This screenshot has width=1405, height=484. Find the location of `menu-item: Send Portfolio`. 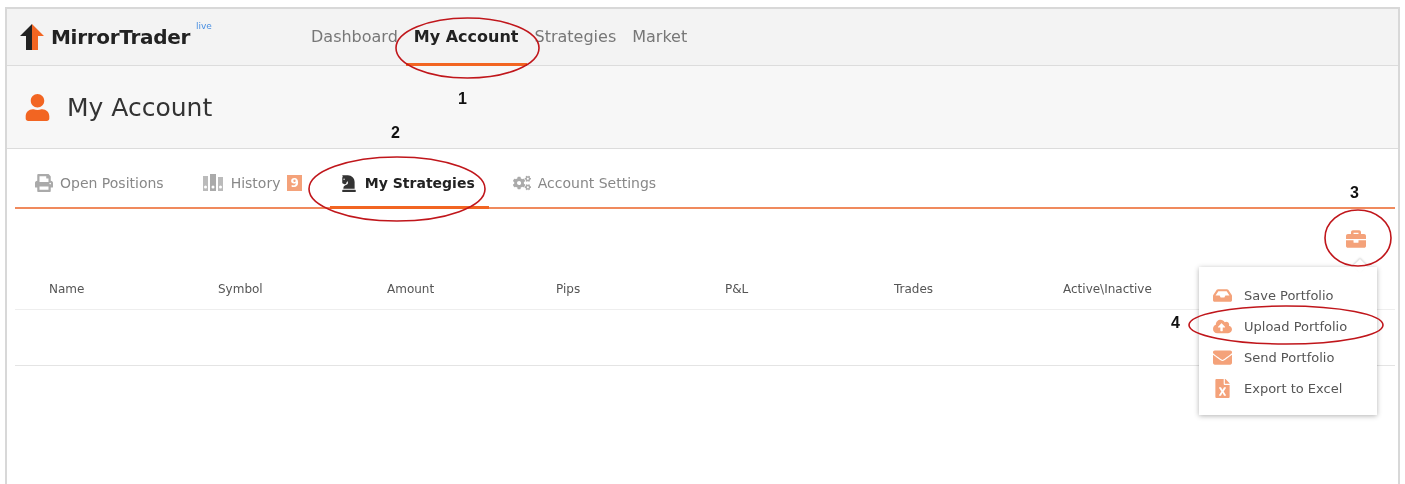

menu-item: Send Portfolio is located at coordinates (1295, 357).